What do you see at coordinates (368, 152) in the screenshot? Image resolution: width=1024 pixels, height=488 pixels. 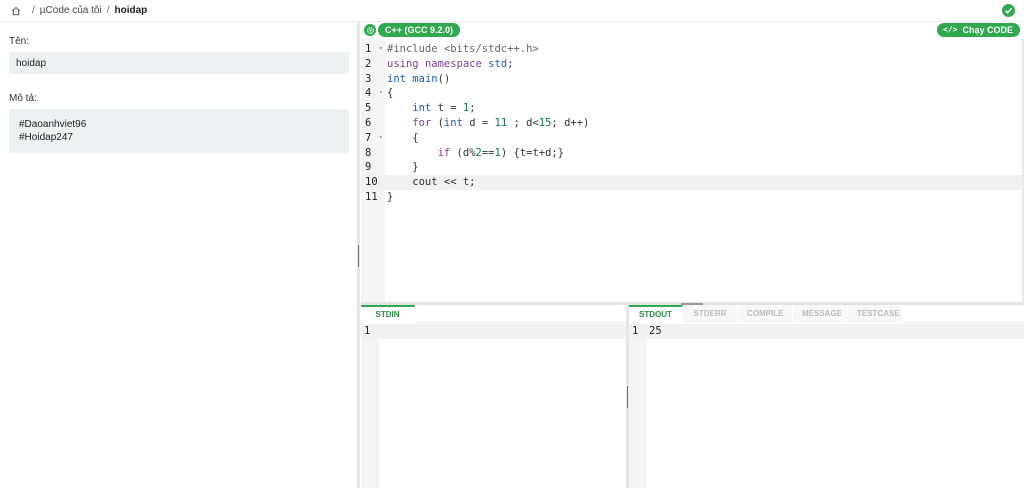 I see `line-number: 8` at bounding box center [368, 152].